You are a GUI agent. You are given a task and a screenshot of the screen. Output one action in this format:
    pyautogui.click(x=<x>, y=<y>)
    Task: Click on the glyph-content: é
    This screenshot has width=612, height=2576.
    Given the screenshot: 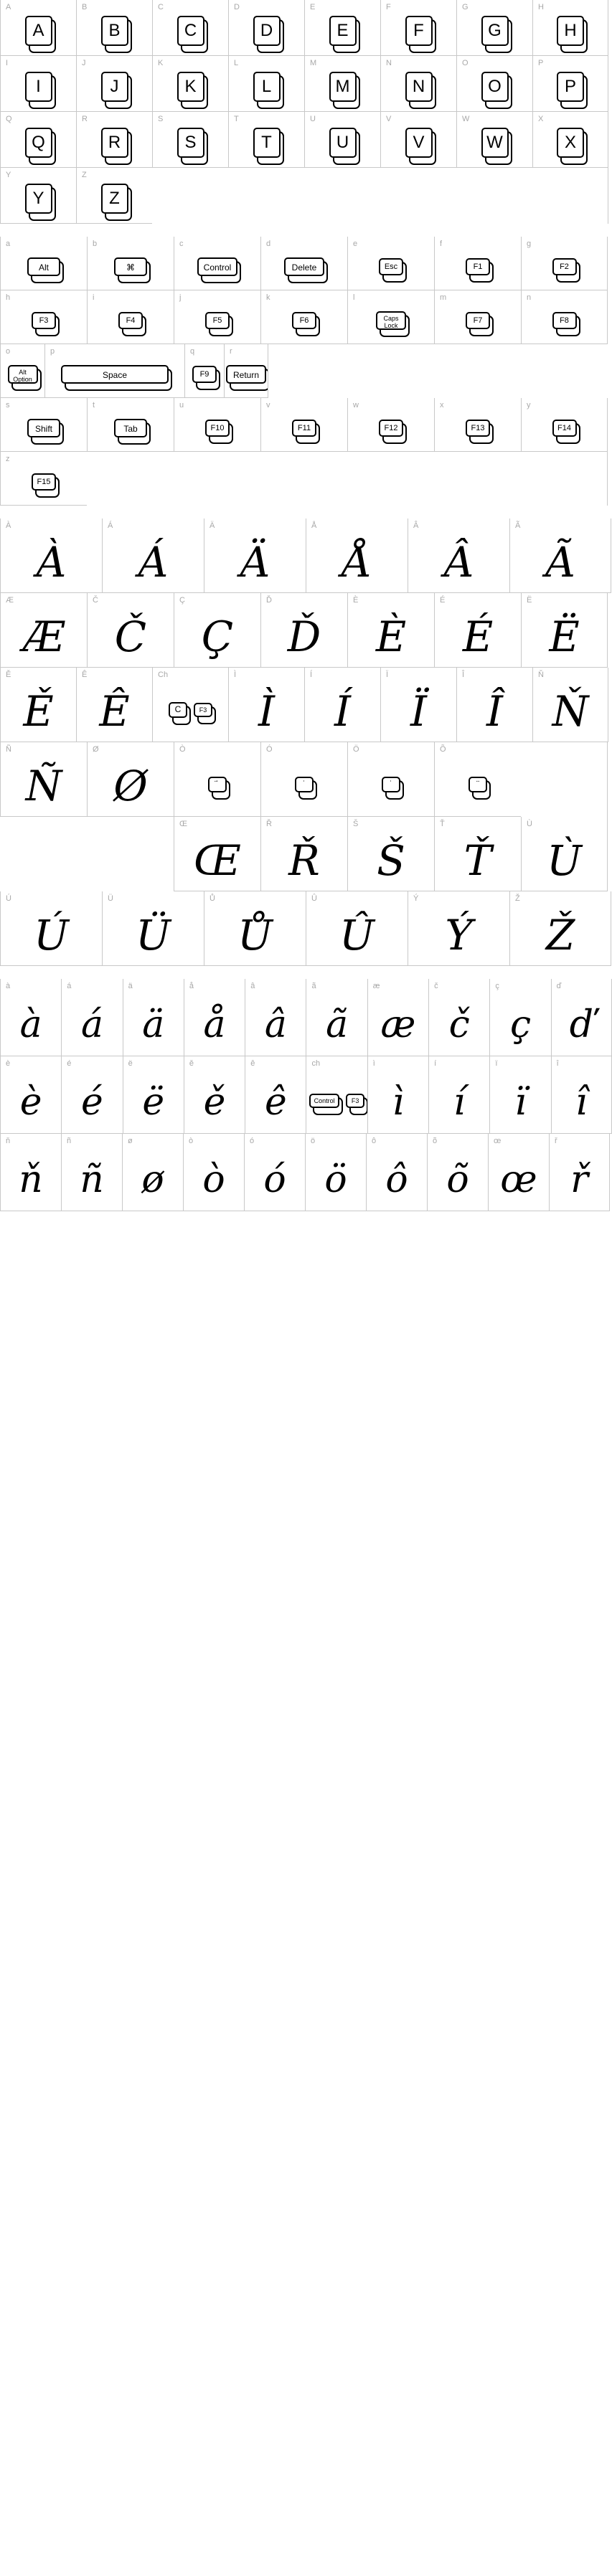 What is the action you would take?
    pyautogui.click(x=92, y=1102)
    